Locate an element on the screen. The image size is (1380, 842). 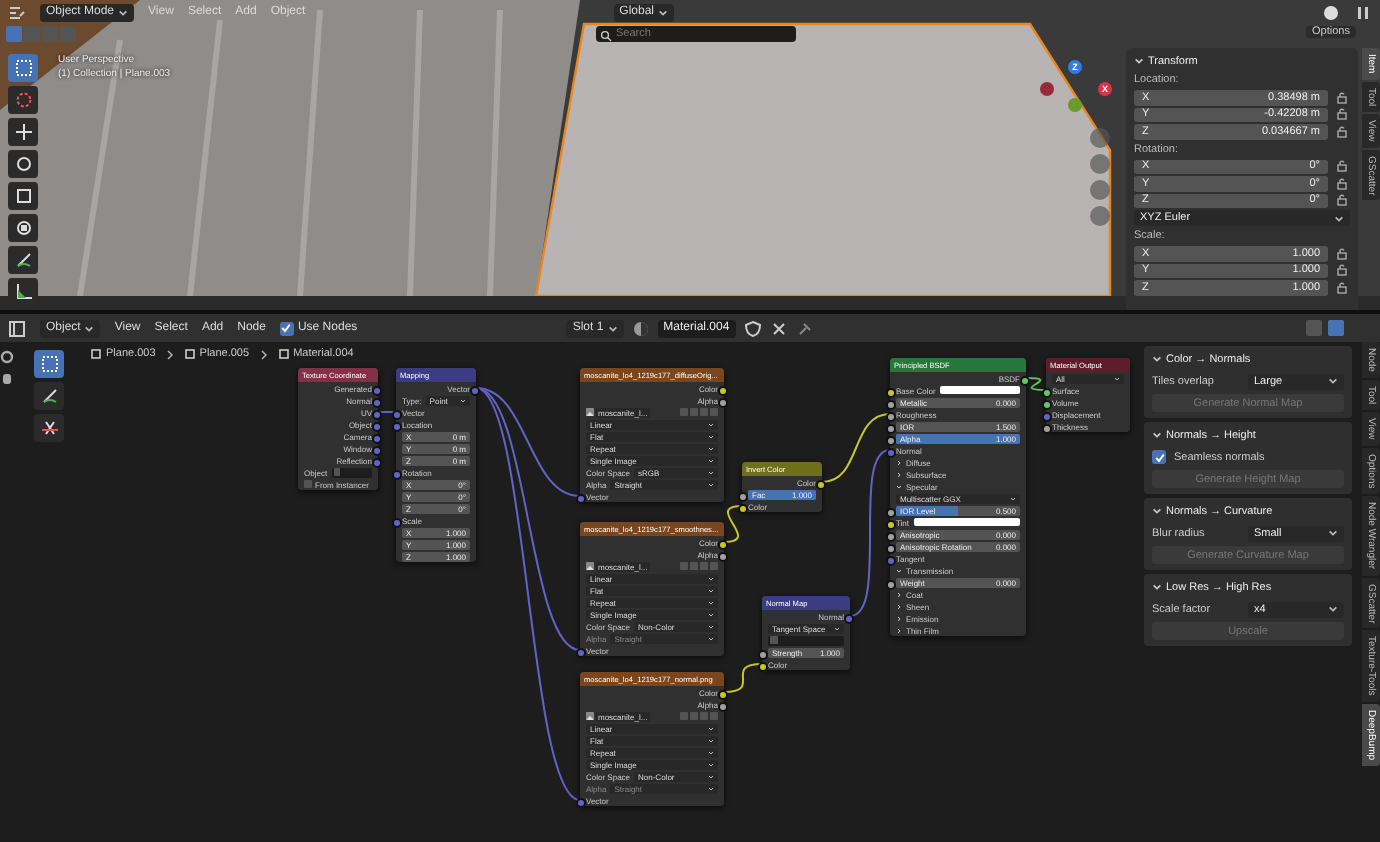
transform-tool is located at coordinates (23, 228).